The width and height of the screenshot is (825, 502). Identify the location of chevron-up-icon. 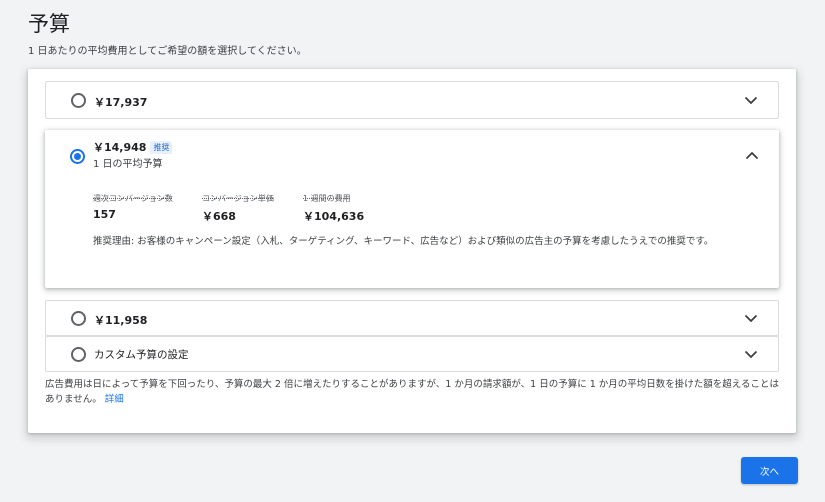
(752, 156).